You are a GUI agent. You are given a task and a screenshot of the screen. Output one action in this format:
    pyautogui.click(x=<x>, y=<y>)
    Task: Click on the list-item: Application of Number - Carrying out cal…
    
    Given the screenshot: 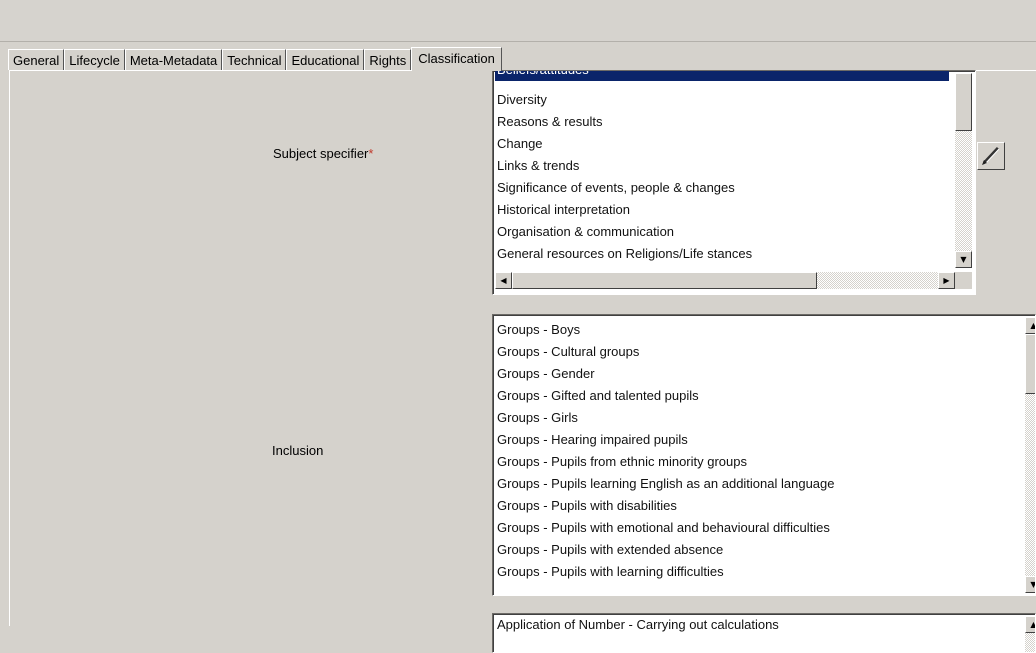 What is the action you would take?
    pyautogui.click(x=637, y=625)
    